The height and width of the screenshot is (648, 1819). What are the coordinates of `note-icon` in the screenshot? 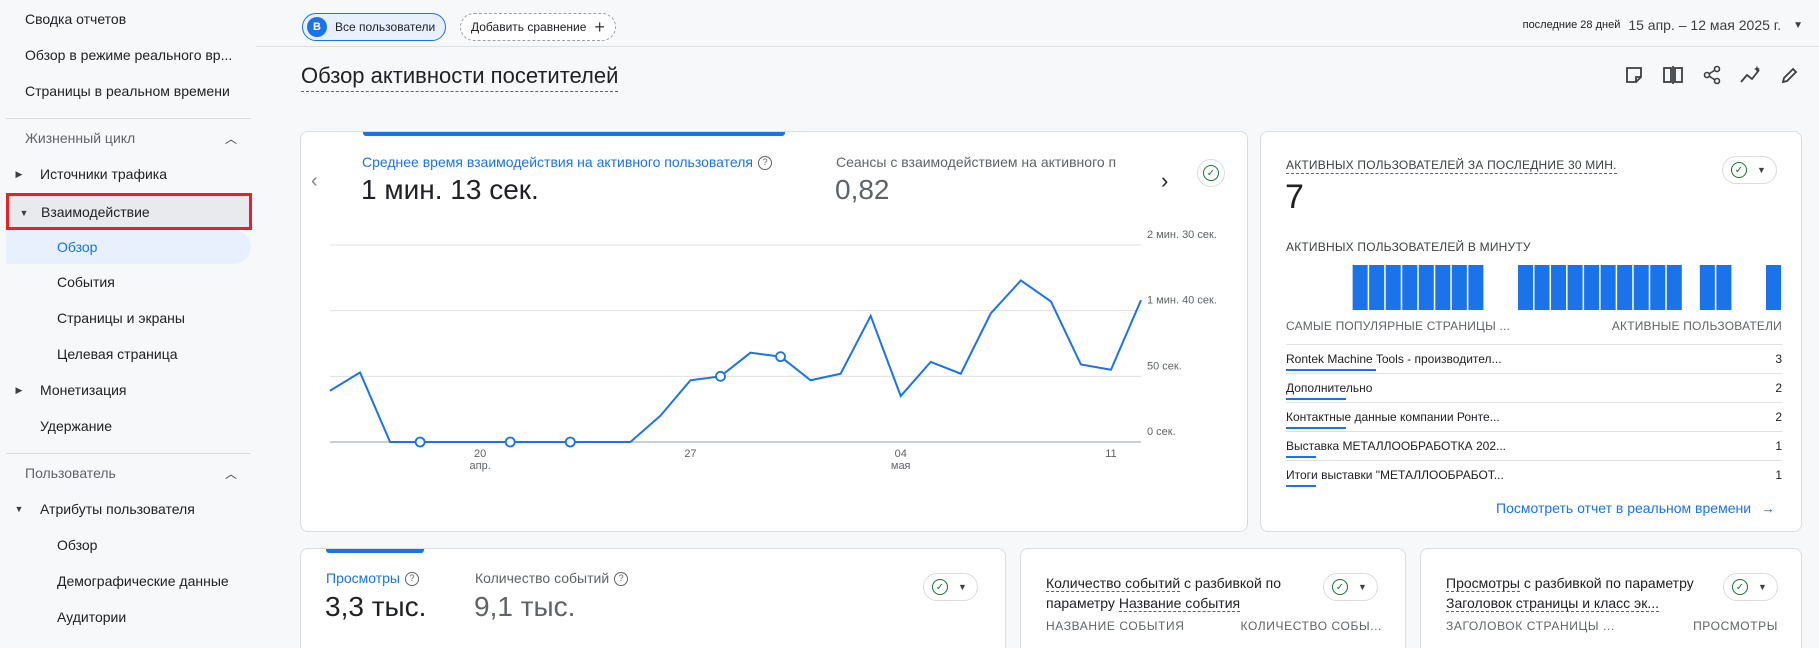 It's located at (1634, 75).